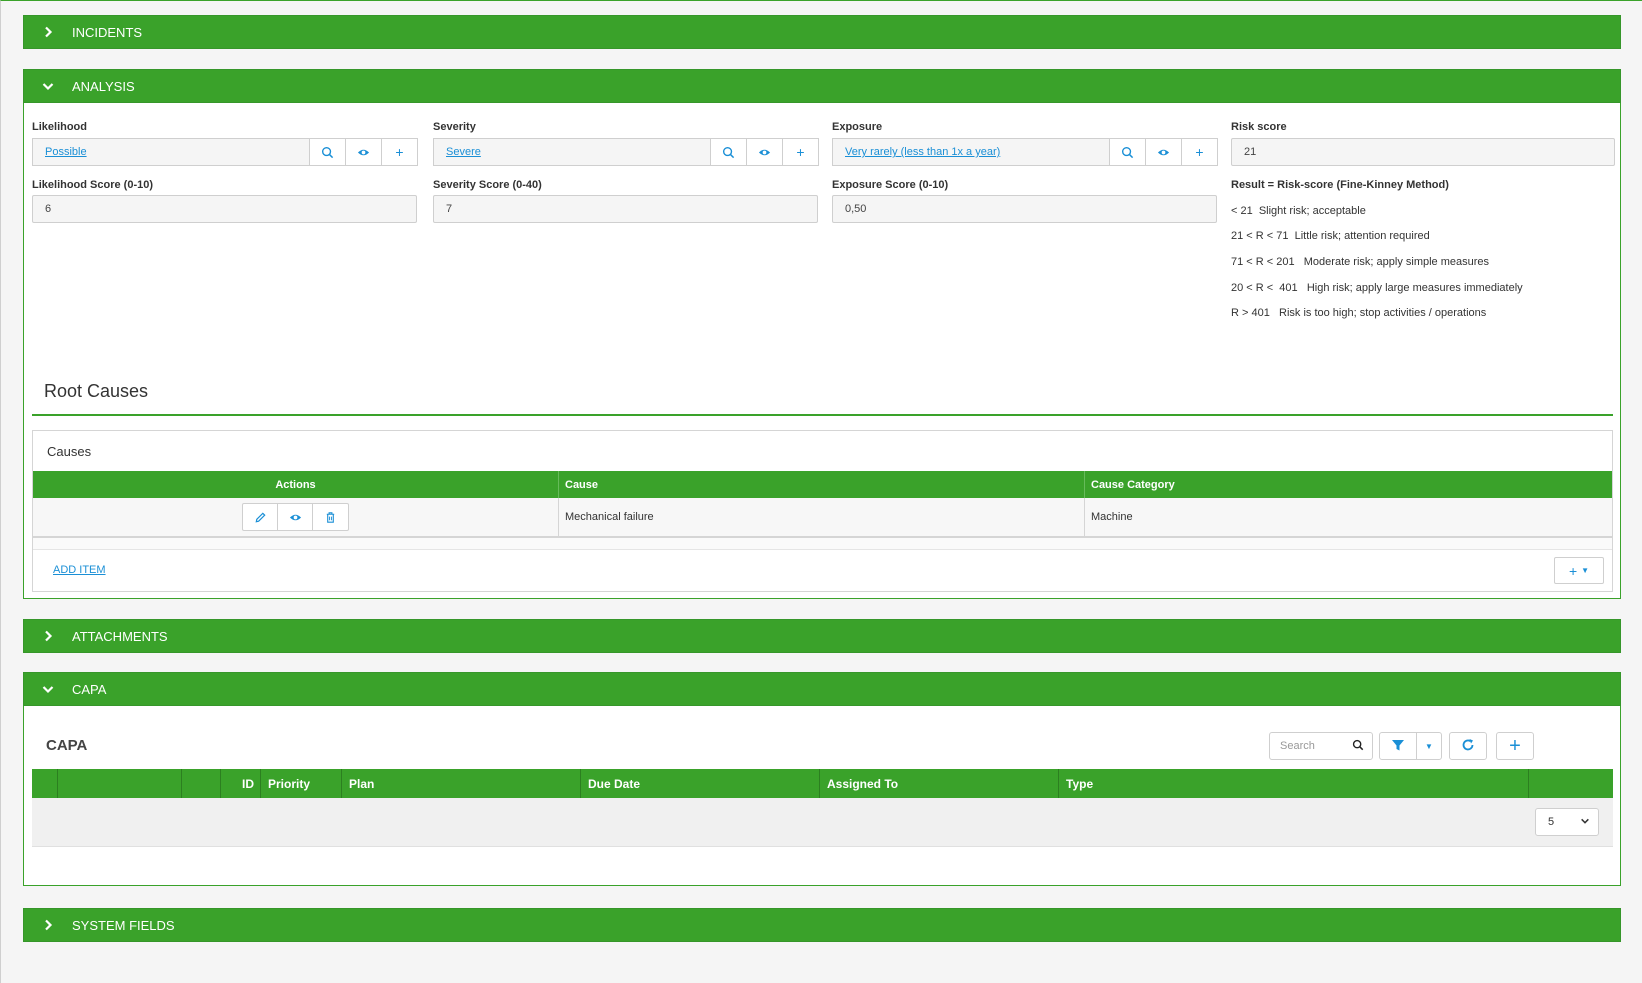 This screenshot has width=1642, height=983. I want to click on likelihood-lookup: Possible +, so click(225, 152).